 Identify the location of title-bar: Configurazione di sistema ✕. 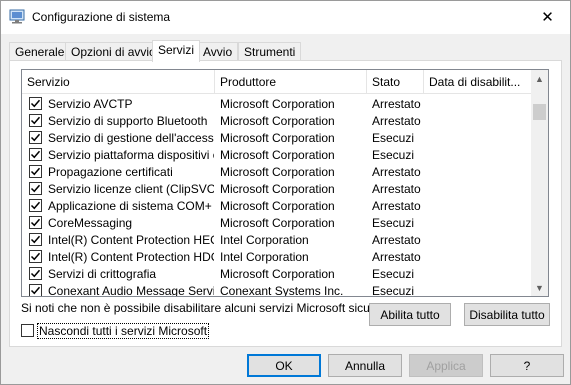
(285, 17).